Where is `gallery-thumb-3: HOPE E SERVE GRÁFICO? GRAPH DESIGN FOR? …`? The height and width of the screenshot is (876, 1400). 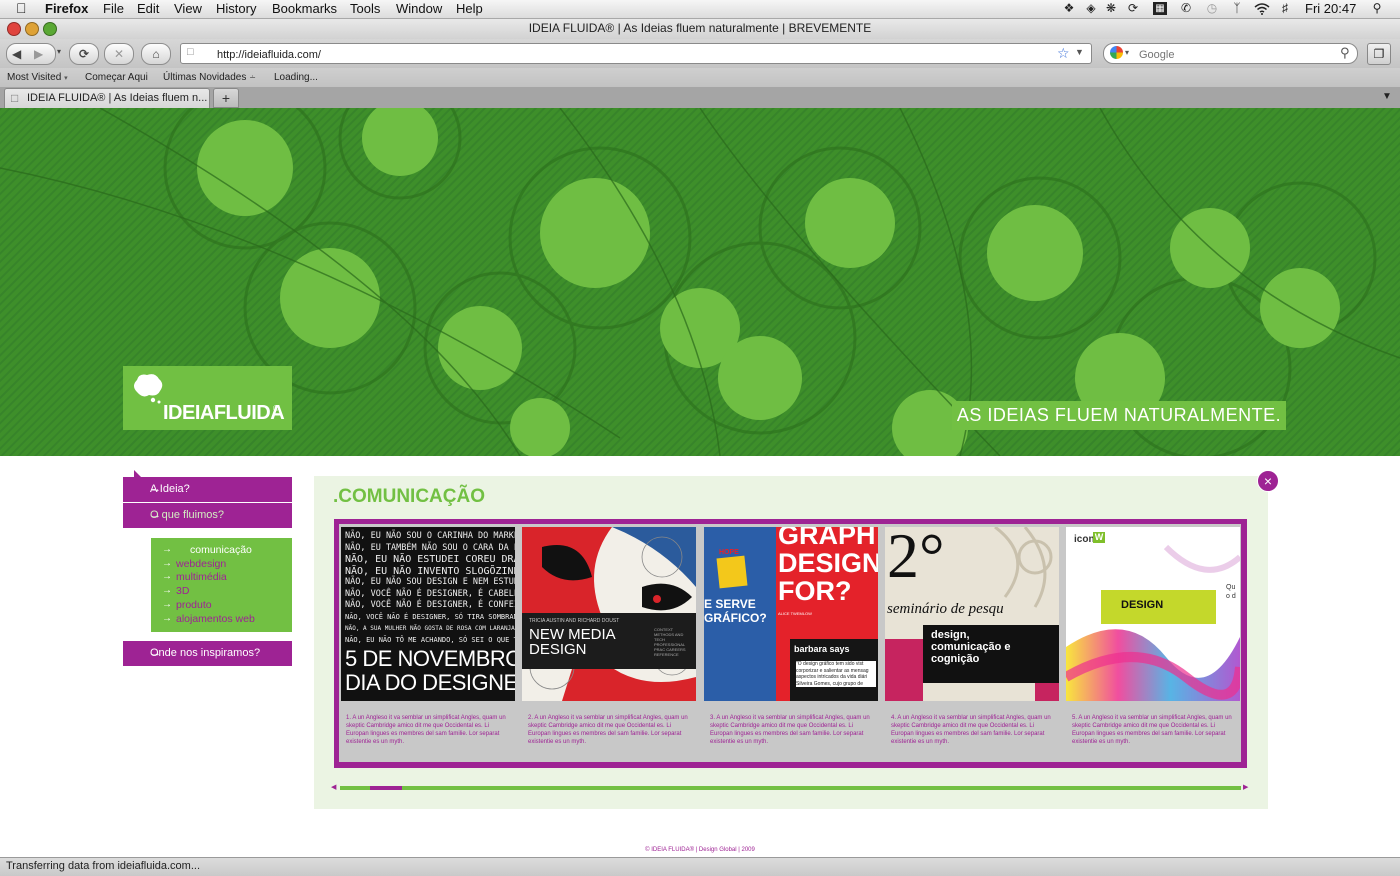 gallery-thumb-3: HOPE E SERVE GRÁFICO? GRAPH DESIGN FOR? … is located at coordinates (791, 614).